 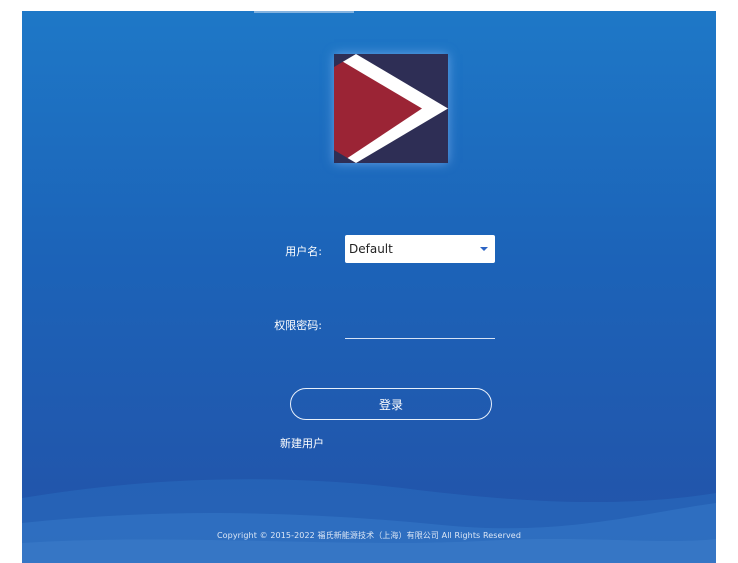 What do you see at coordinates (420, 328) in the screenshot?
I see `password-input` at bounding box center [420, 328].